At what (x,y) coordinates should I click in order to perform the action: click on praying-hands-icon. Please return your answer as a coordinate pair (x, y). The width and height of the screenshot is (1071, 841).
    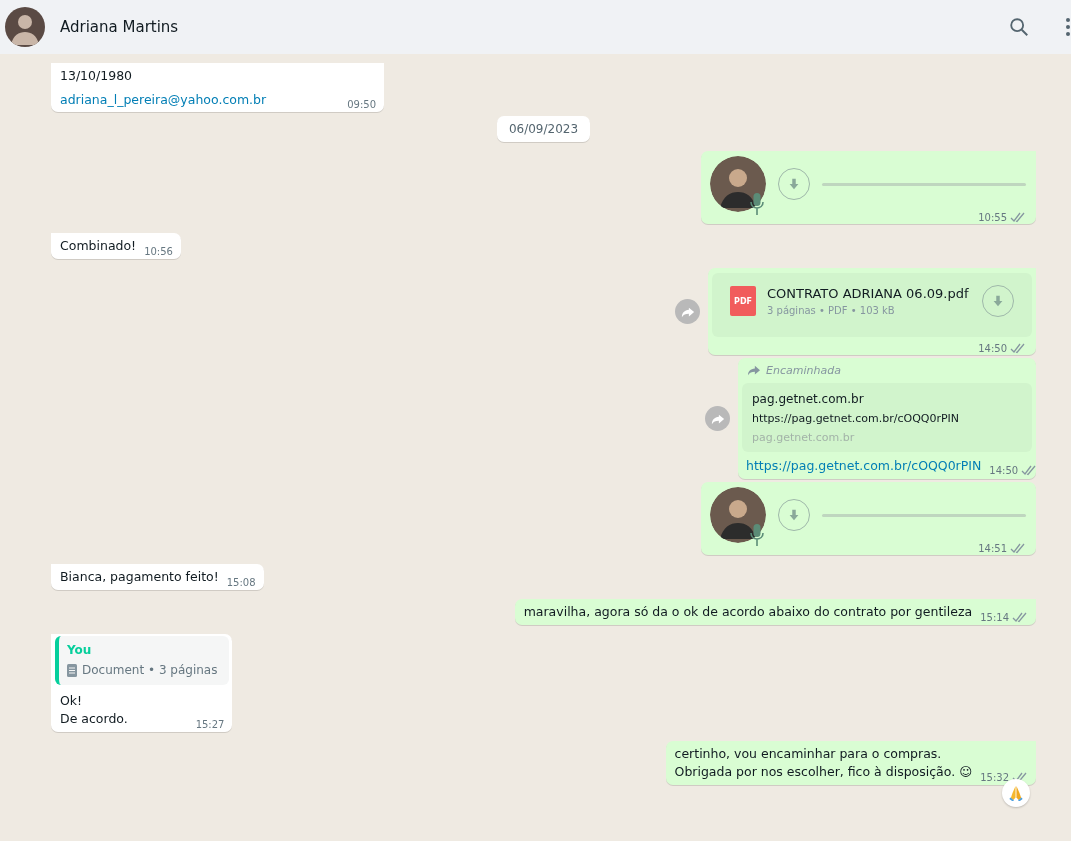
    Looking at the image, I should click on (1016, 793).